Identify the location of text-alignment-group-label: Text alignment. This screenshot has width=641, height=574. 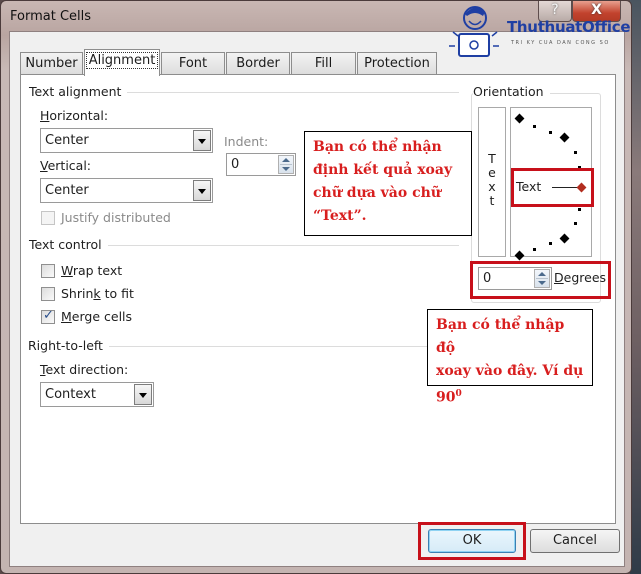
(78, 91).